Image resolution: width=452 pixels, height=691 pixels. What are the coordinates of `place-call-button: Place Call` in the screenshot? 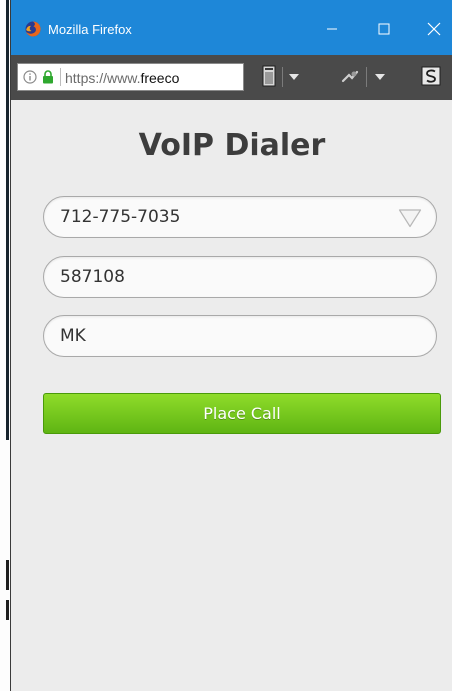 It's located at (242, 413).